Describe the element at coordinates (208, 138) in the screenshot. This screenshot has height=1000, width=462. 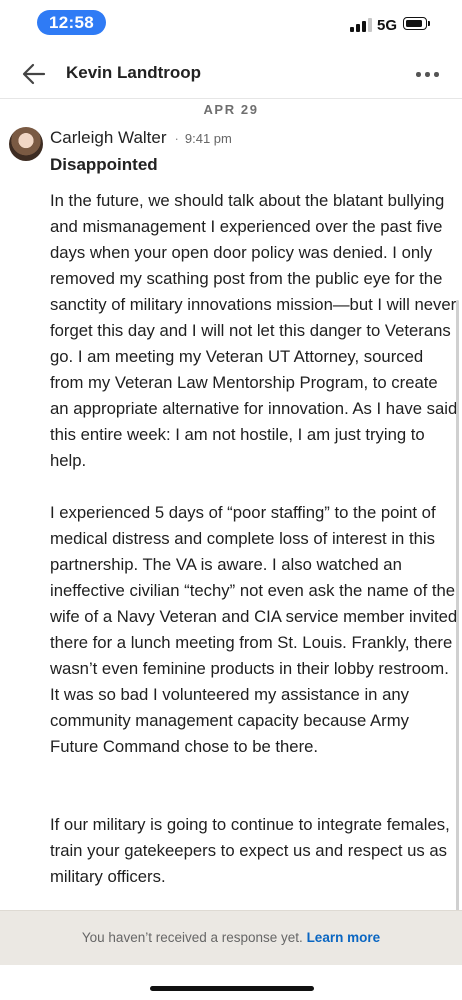
I see `message-time: 9:41 pm` at that location.